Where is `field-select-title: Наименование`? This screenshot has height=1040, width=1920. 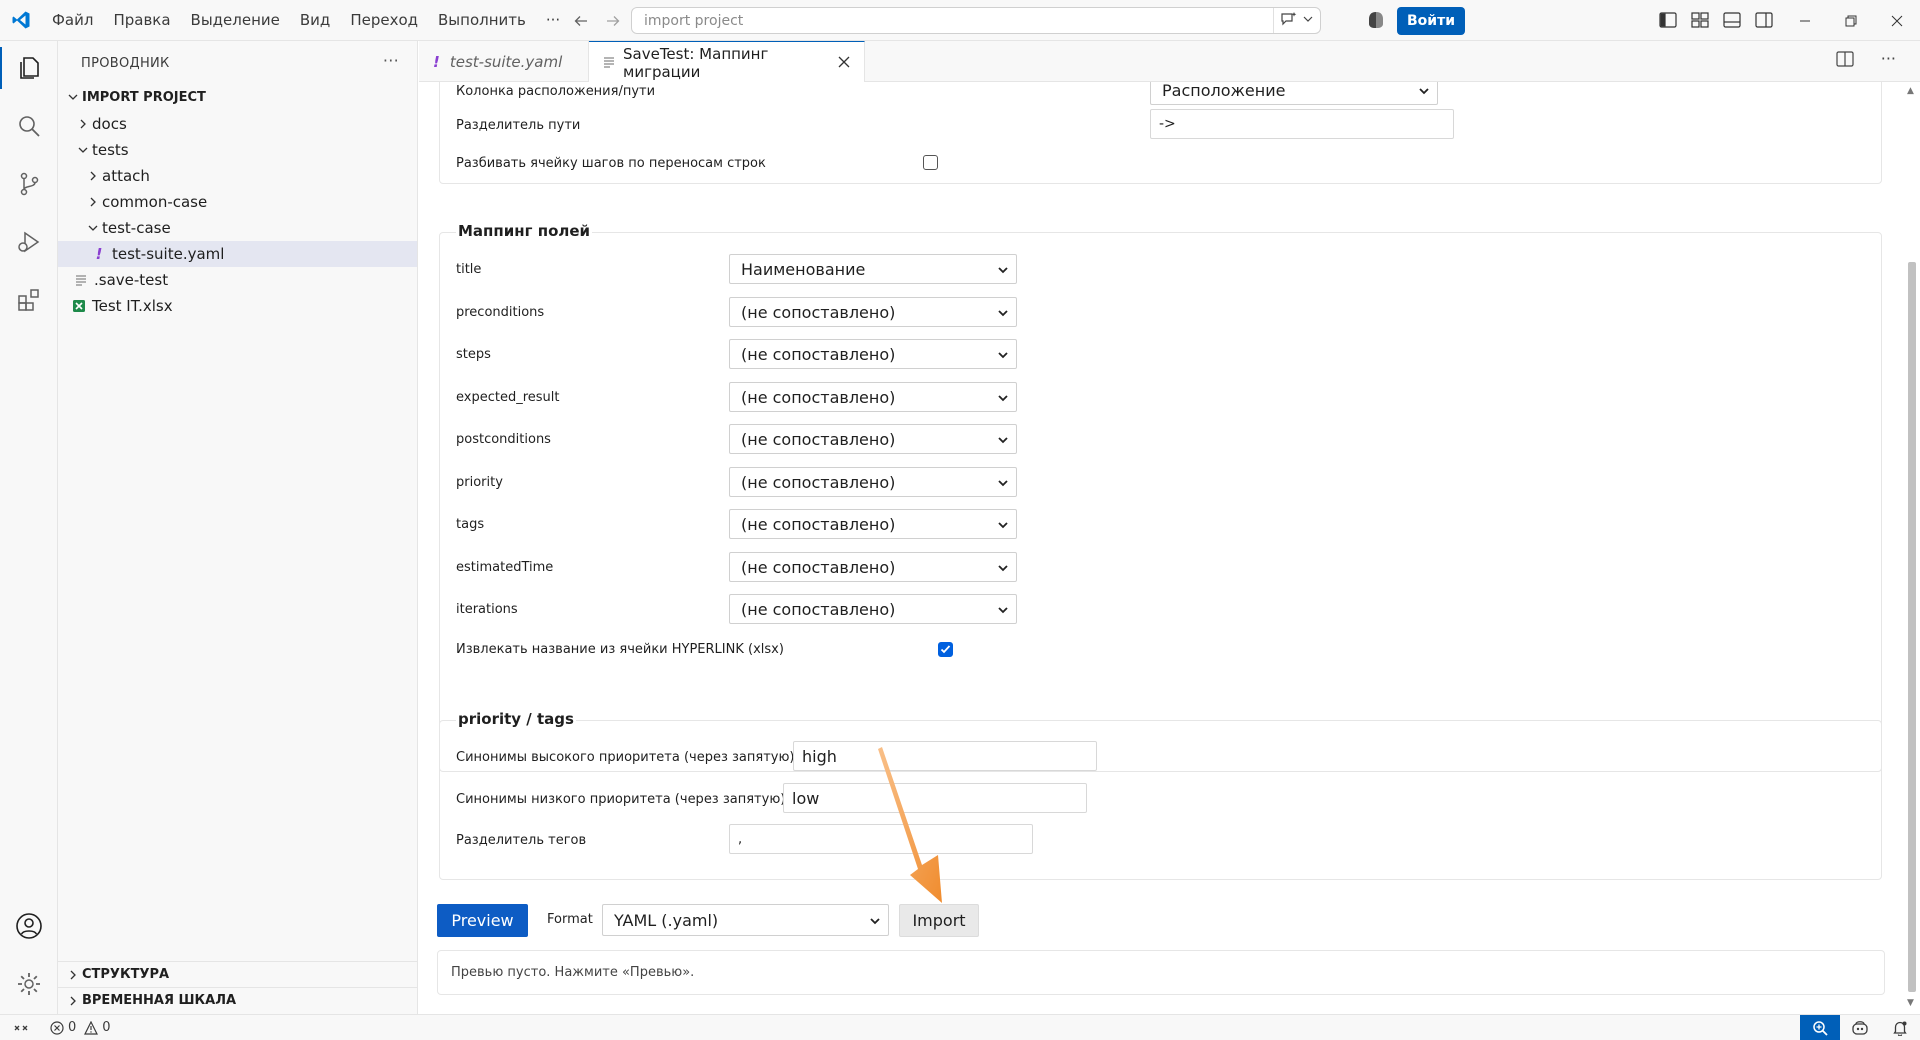 field-select-title: Наименование is located at coordinates (873, 269).